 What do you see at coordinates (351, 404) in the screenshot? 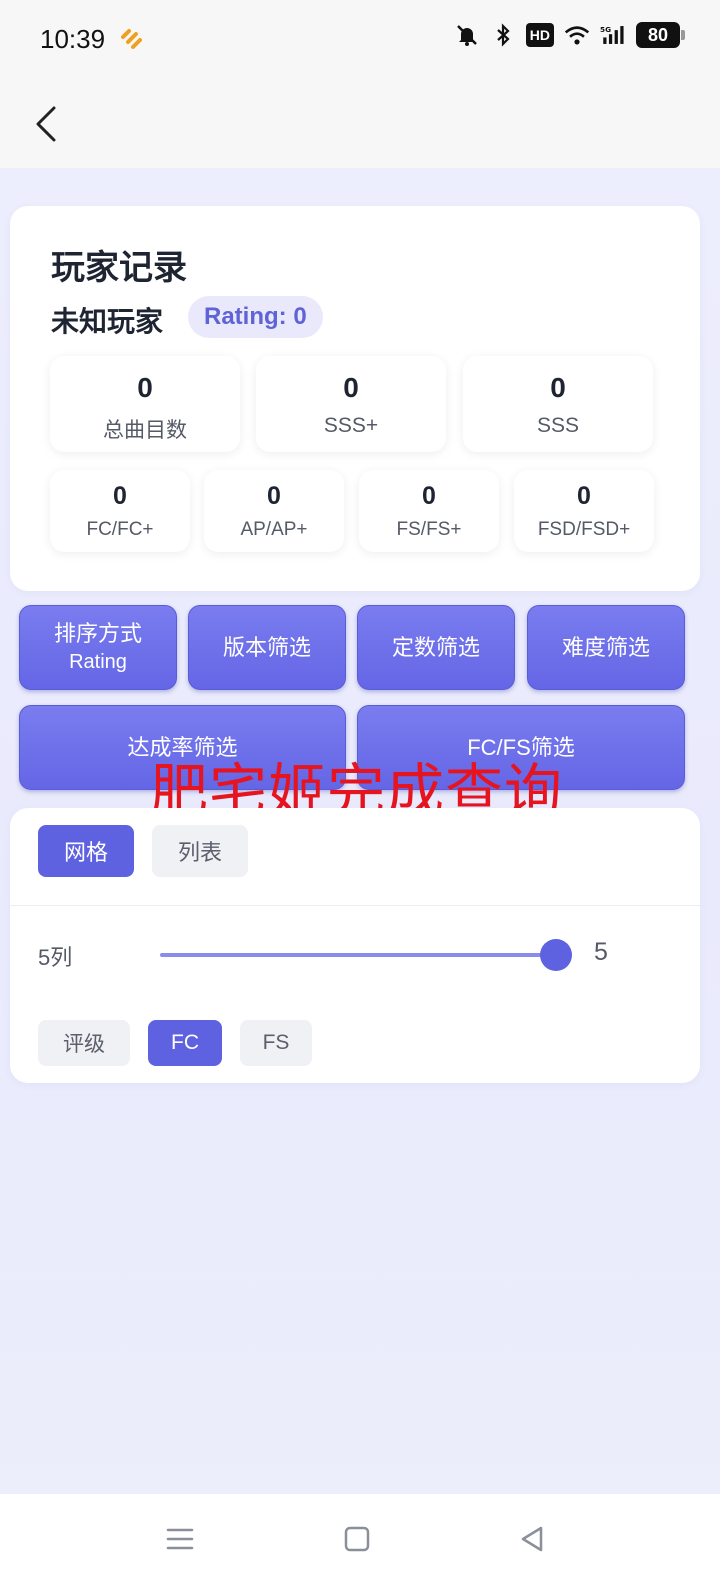
I see `stat-sss-plus: 0 SSS+` at bounding box center [351, 404].